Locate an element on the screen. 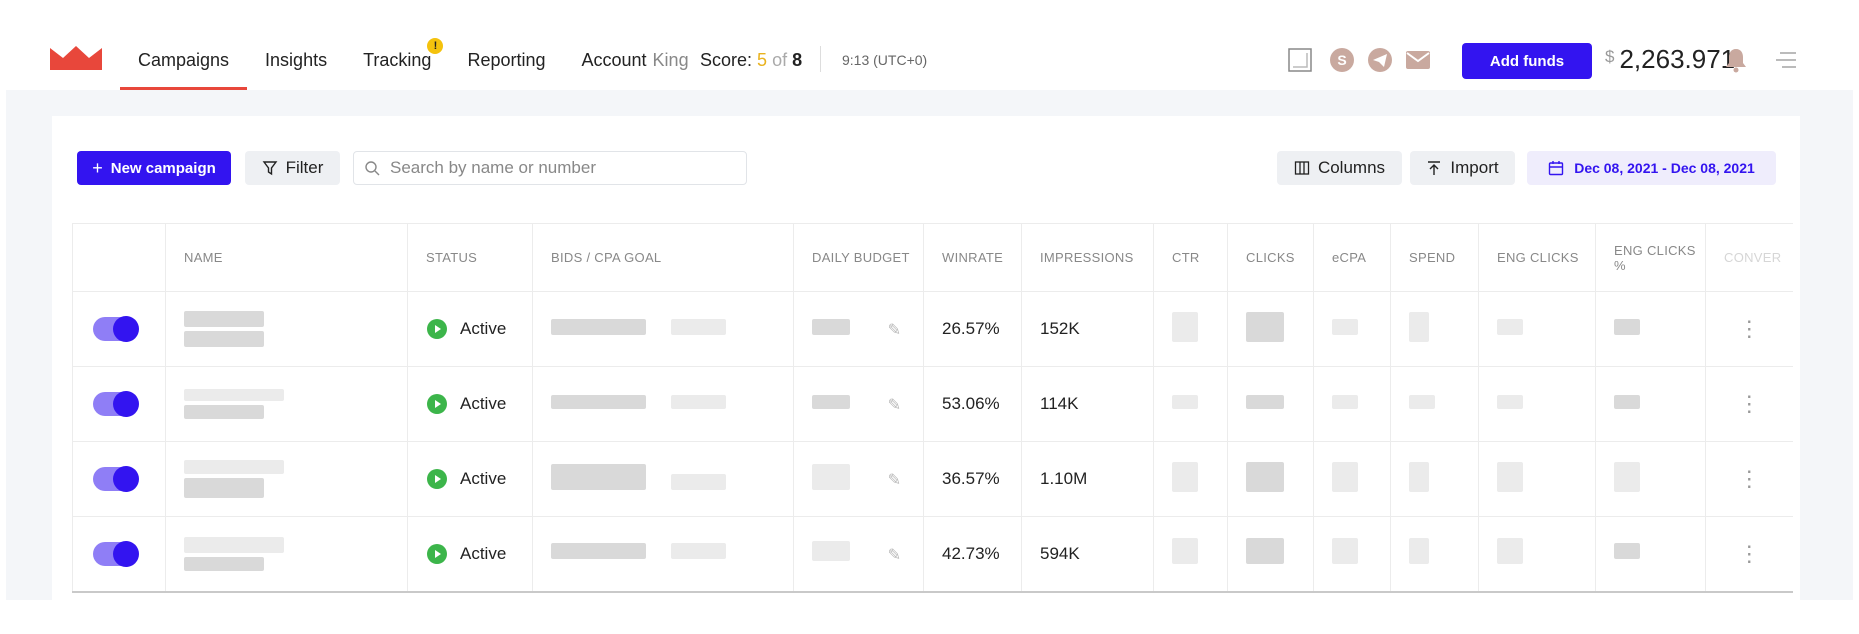  filter-button: Filter is located at coordinates (292, 168).